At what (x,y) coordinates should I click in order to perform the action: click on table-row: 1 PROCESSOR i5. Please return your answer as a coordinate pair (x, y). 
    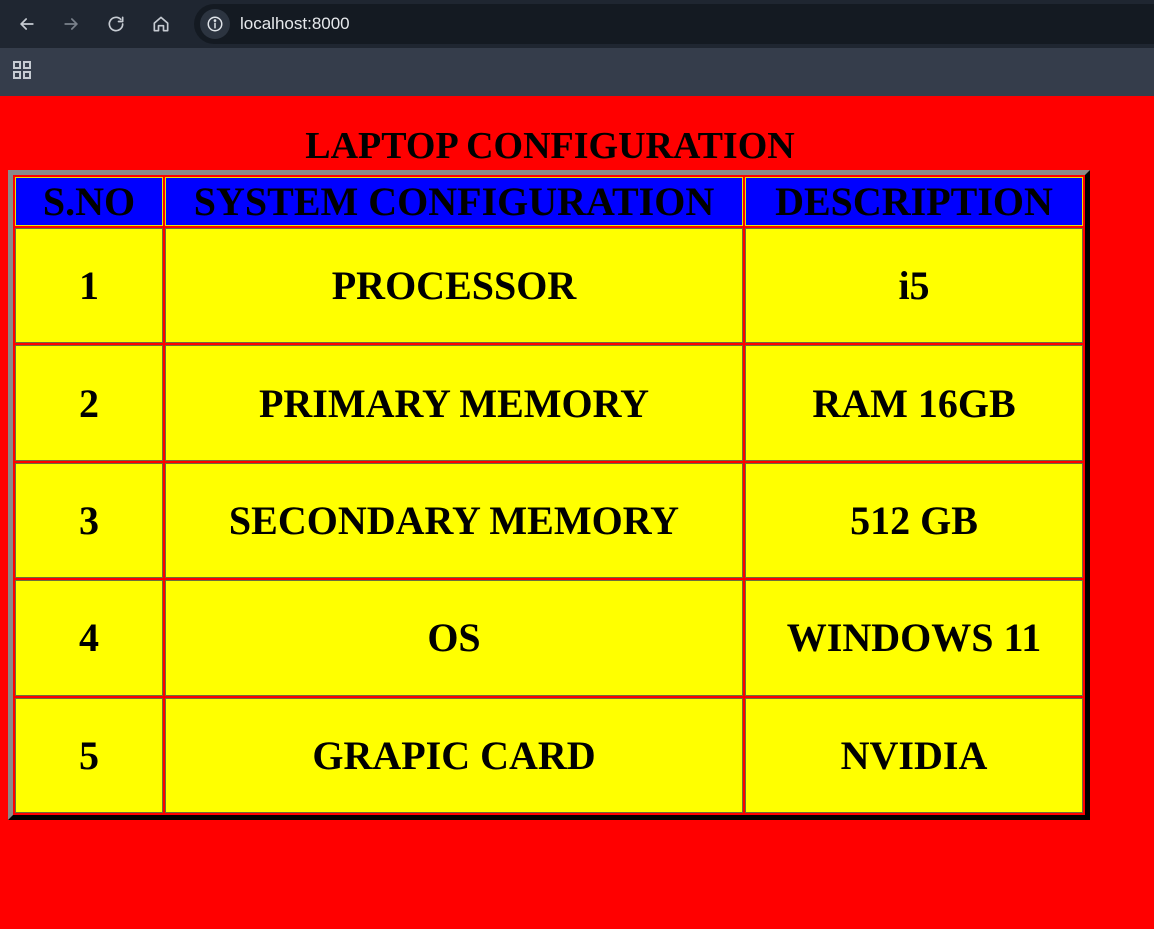
    Looking at the image, I should click on (549, 286).